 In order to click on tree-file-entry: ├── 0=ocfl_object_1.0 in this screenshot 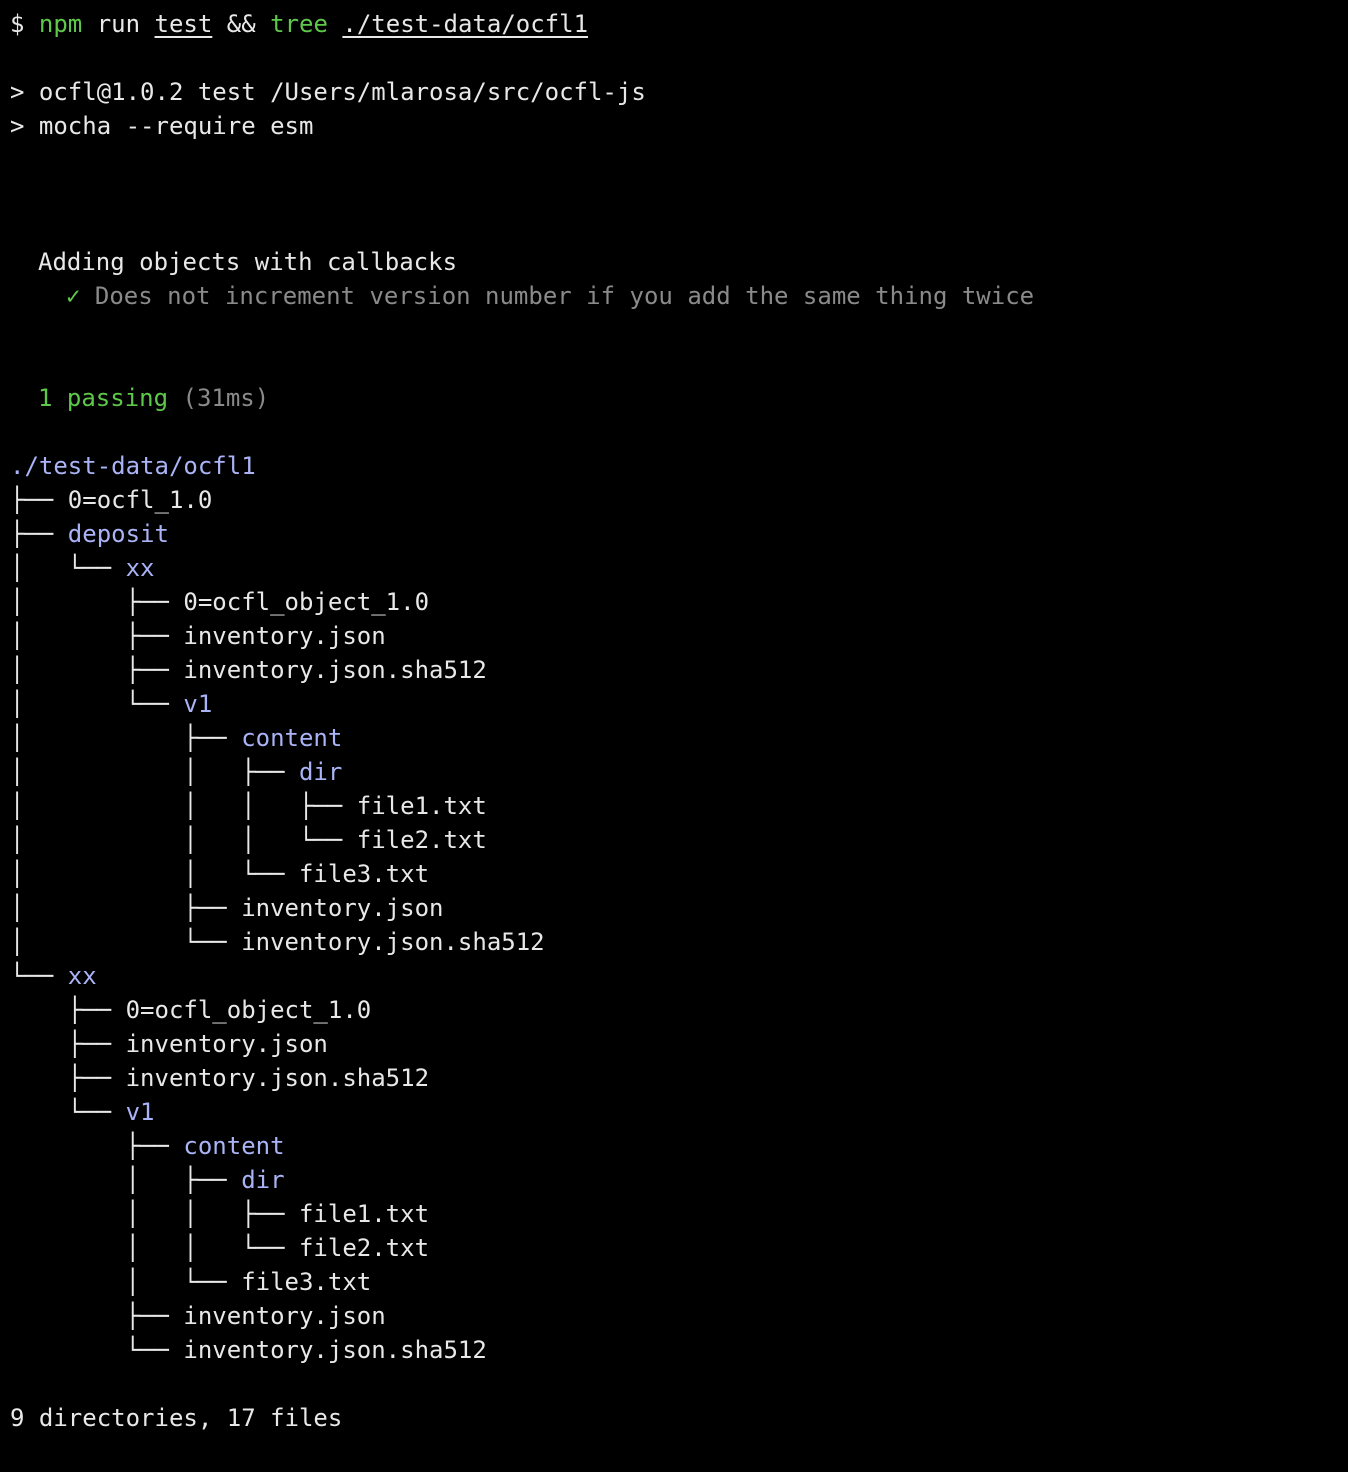, I will do `click(190, 1010)`.